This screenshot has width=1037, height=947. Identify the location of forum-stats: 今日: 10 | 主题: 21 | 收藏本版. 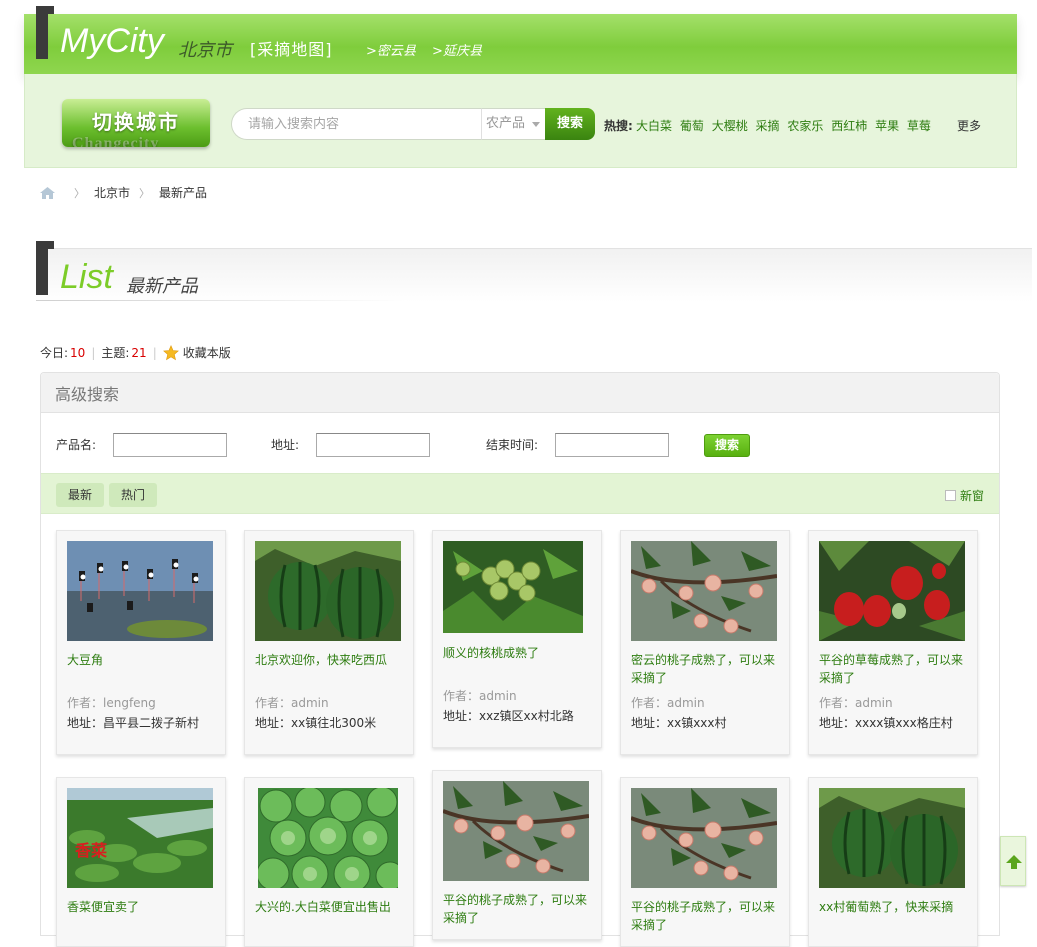
(135, 352).